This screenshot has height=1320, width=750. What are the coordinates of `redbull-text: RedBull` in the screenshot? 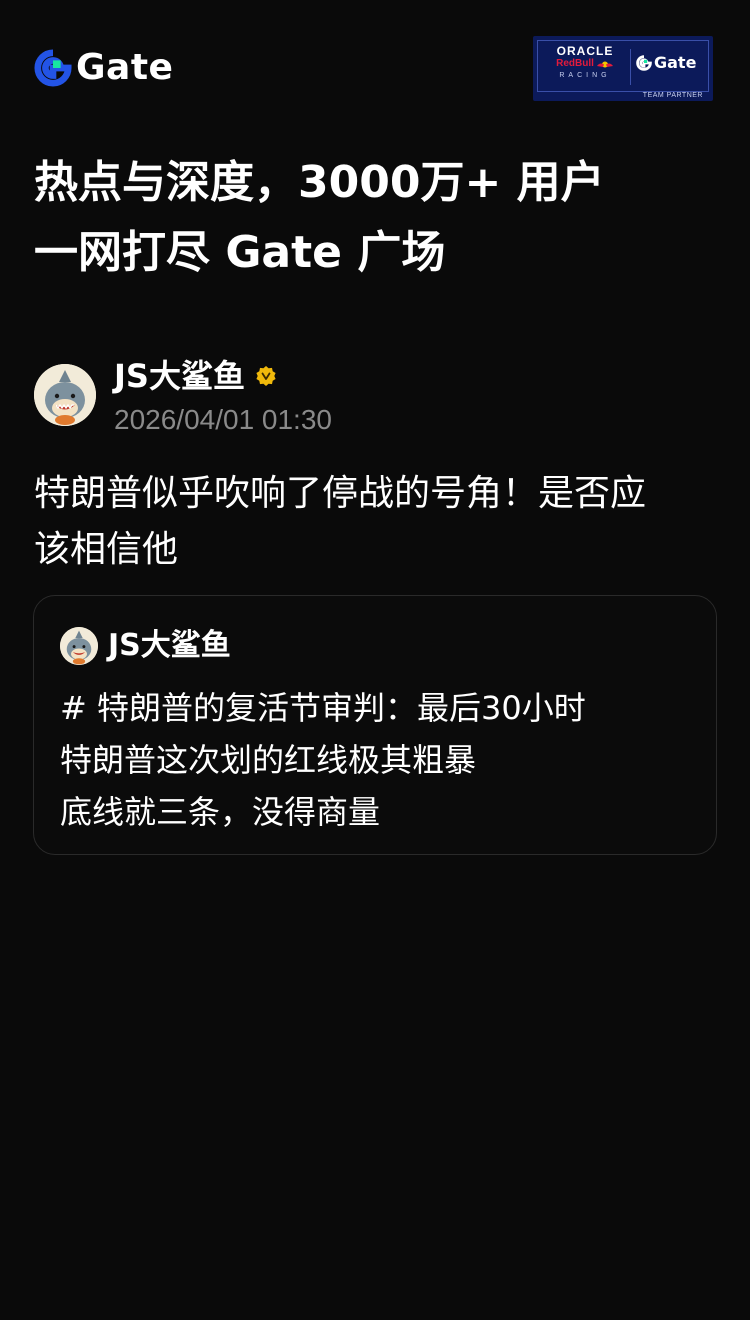 It's located at (575, 63).